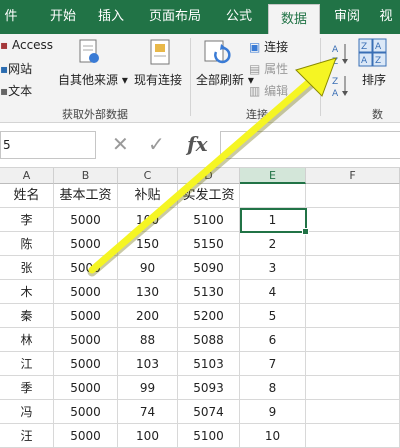  Describe the element at coordinates (86, 292) in the screenshot. I see `cell-b5: 5000` at that location.